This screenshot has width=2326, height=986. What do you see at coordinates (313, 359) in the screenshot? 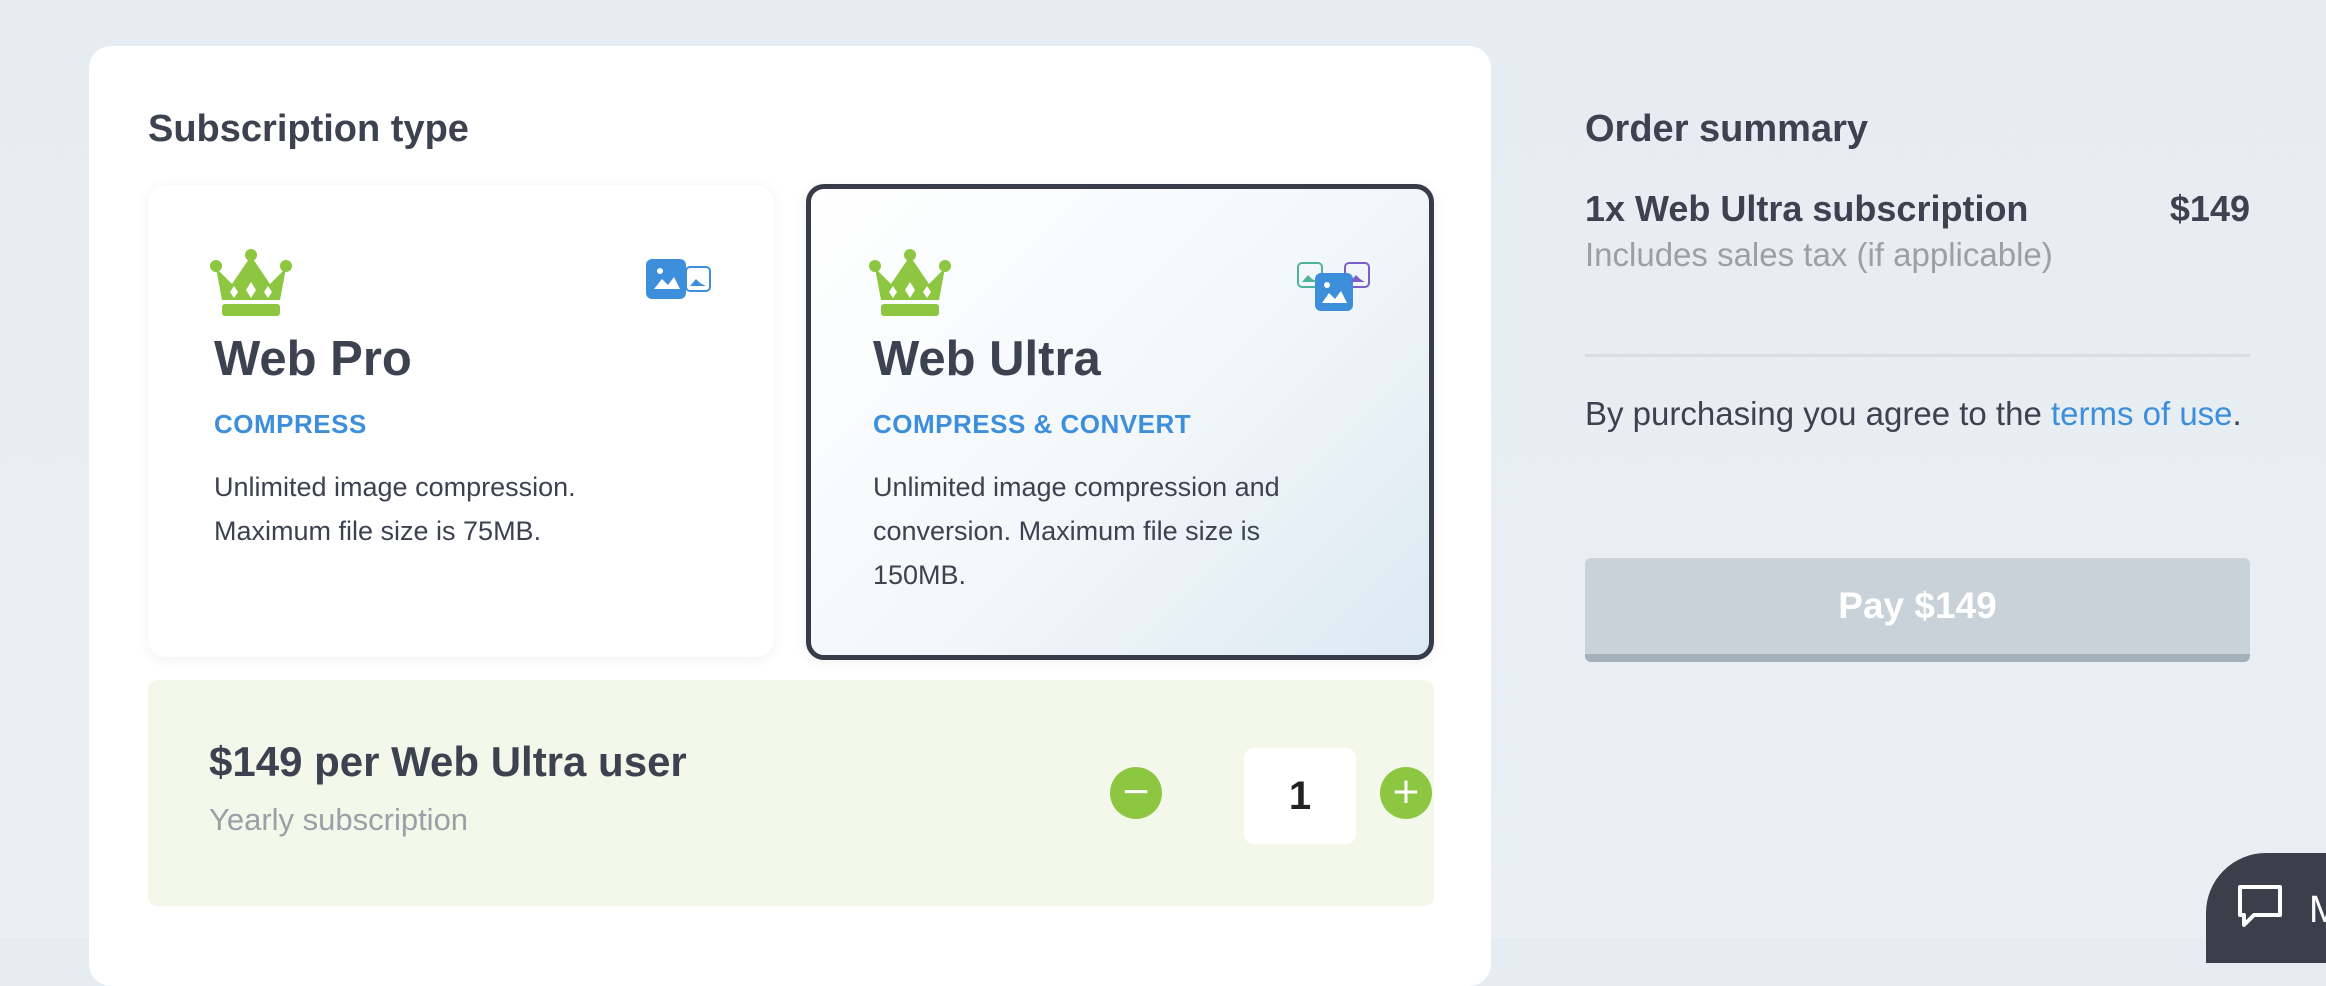
I see `plan-name: Web Pro` at bounding box center [313, 359].